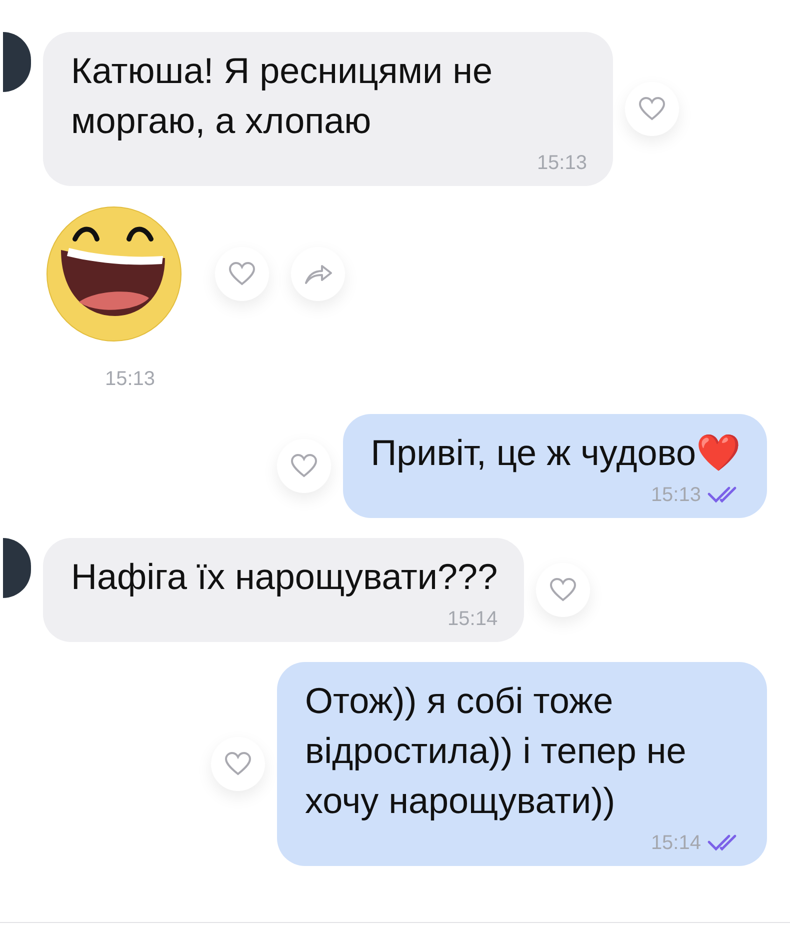  What do you see at coordinates (282, 96) in the screenshot?
I see `message-text: Катюша! Я ресницями не моргаю, а хлопаю` at bounding box center [282, 96].